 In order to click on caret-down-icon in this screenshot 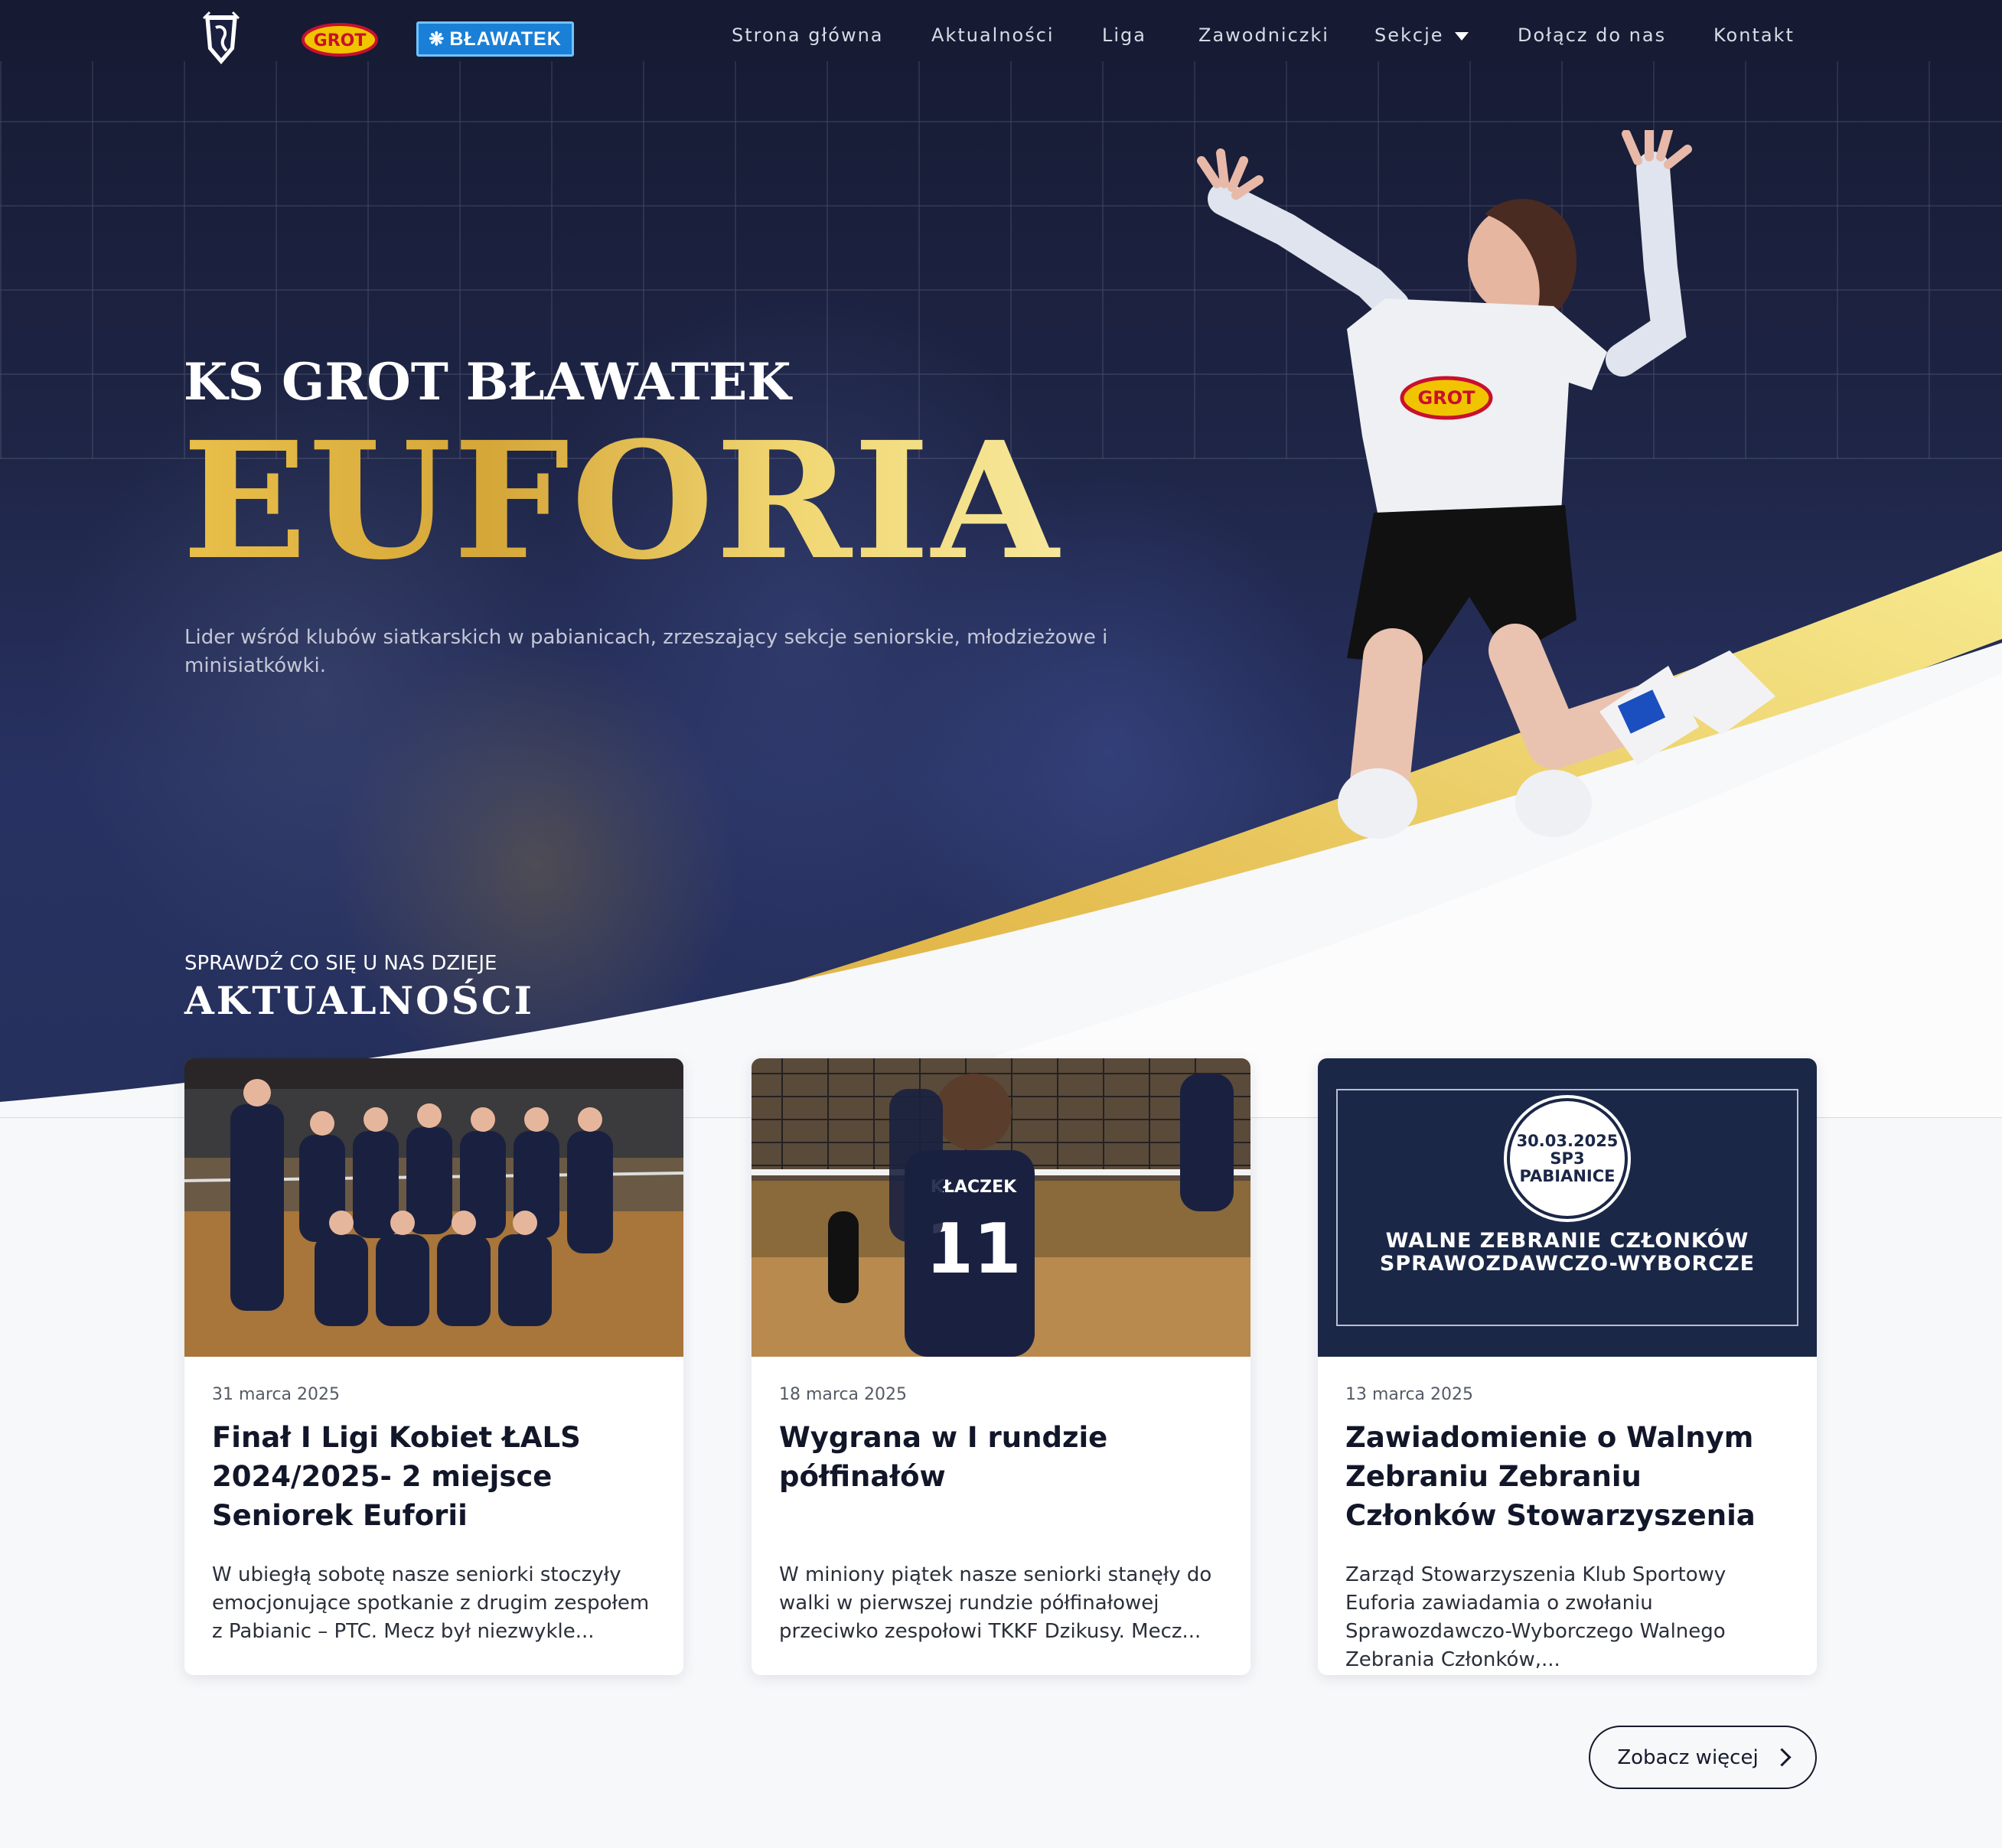, I will do `click(1461, 36)`.